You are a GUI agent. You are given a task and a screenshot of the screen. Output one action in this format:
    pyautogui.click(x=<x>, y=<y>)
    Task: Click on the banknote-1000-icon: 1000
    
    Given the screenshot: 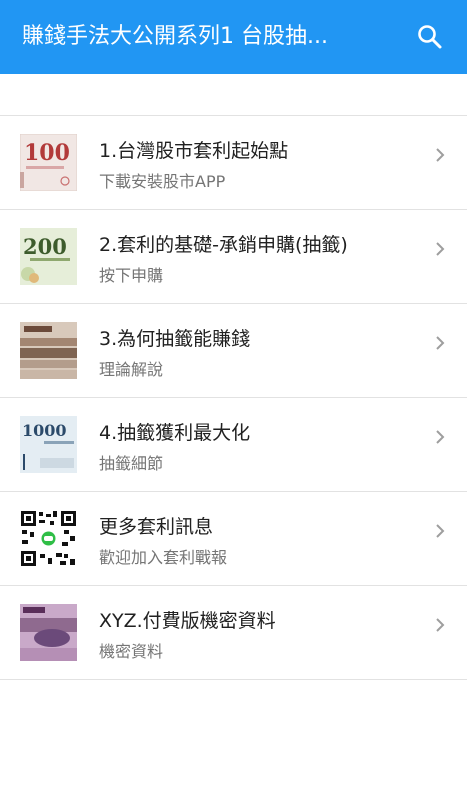 What is the action you would take?
    pyautogui.click(x=48, y=444)
    